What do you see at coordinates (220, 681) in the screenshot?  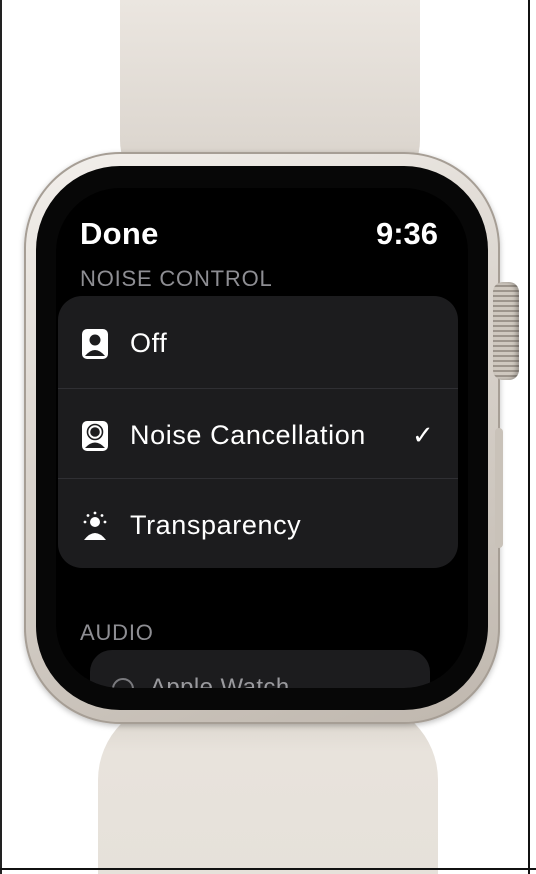 I see `audio-output-label: Apple Watch` at bounding box center [220, 681].